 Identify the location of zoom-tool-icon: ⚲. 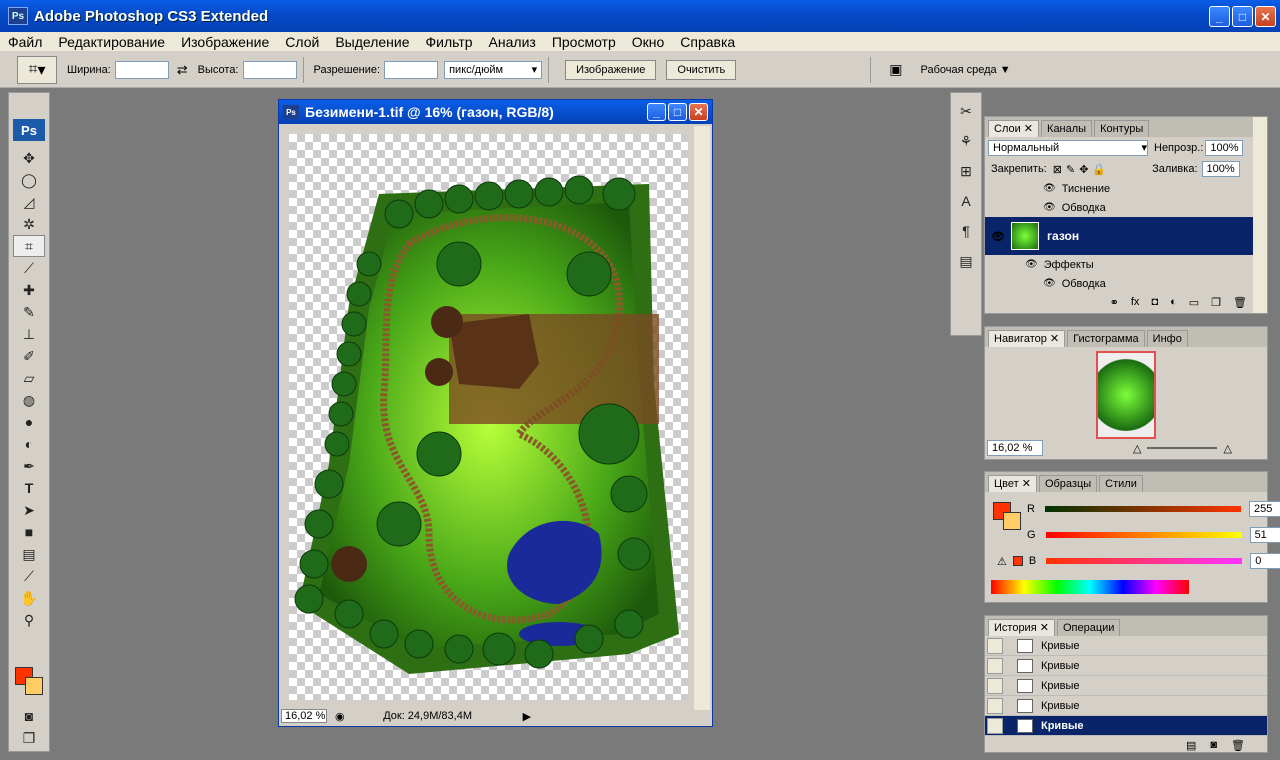
(29, 620).